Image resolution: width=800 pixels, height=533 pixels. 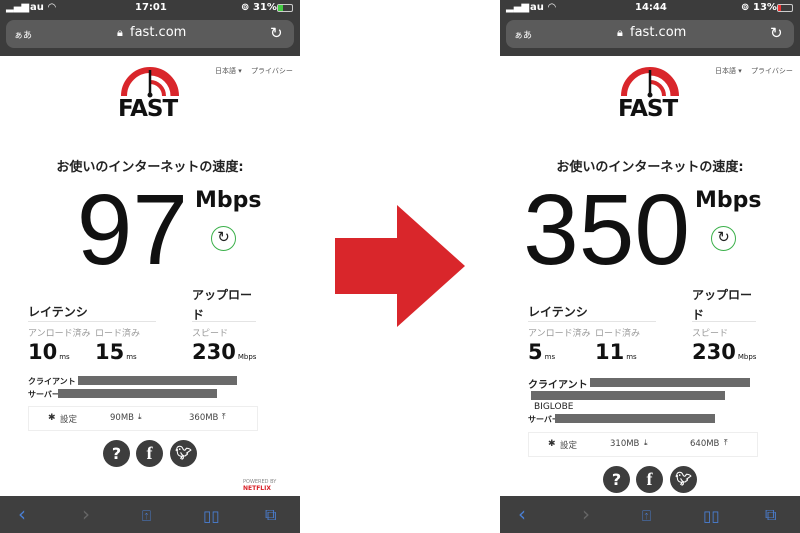 What do you see at coordinates (651, 7) in the screenshot?
I see `clock: 14:44` at bounding box center [651, 7].